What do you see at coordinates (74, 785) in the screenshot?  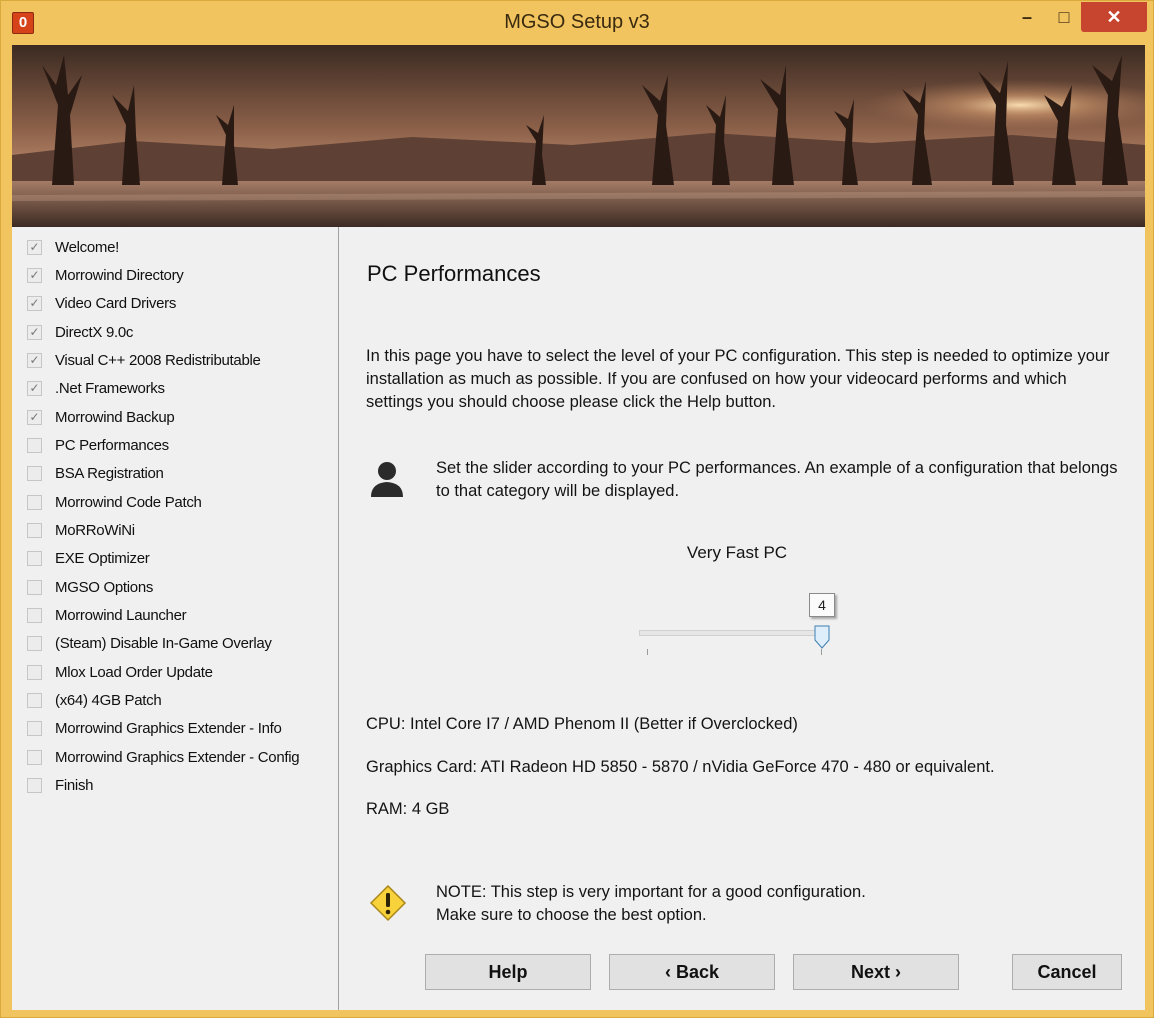 I see `step-label: Finish` at bounding box center [74, 785].